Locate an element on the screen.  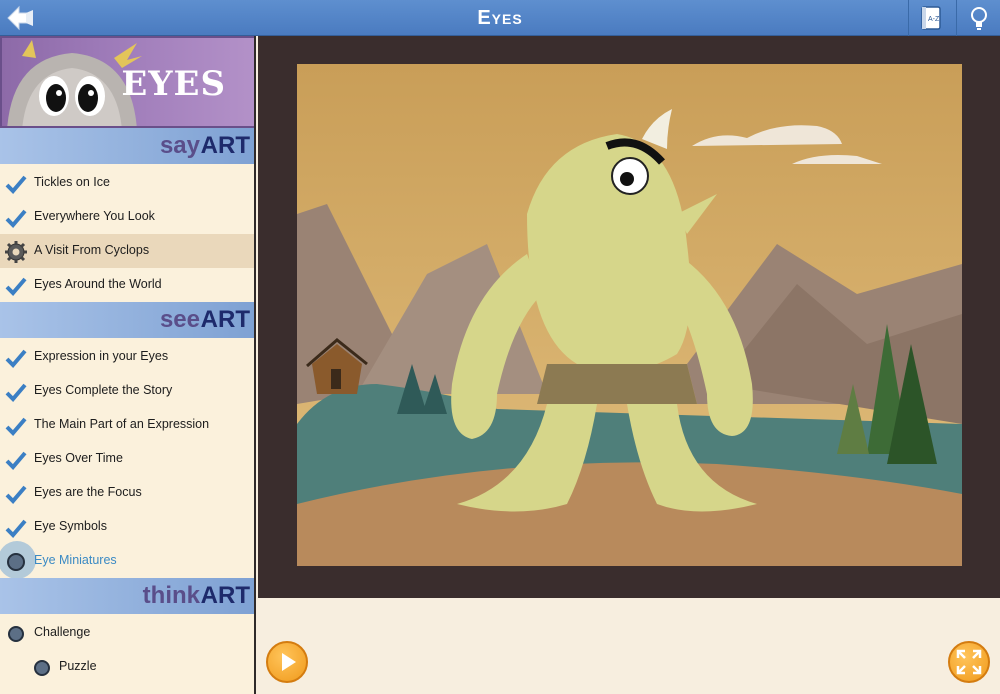
lesson-item-everywhere-you-look: Everywhere You Look is located at coordinates (127, 217).